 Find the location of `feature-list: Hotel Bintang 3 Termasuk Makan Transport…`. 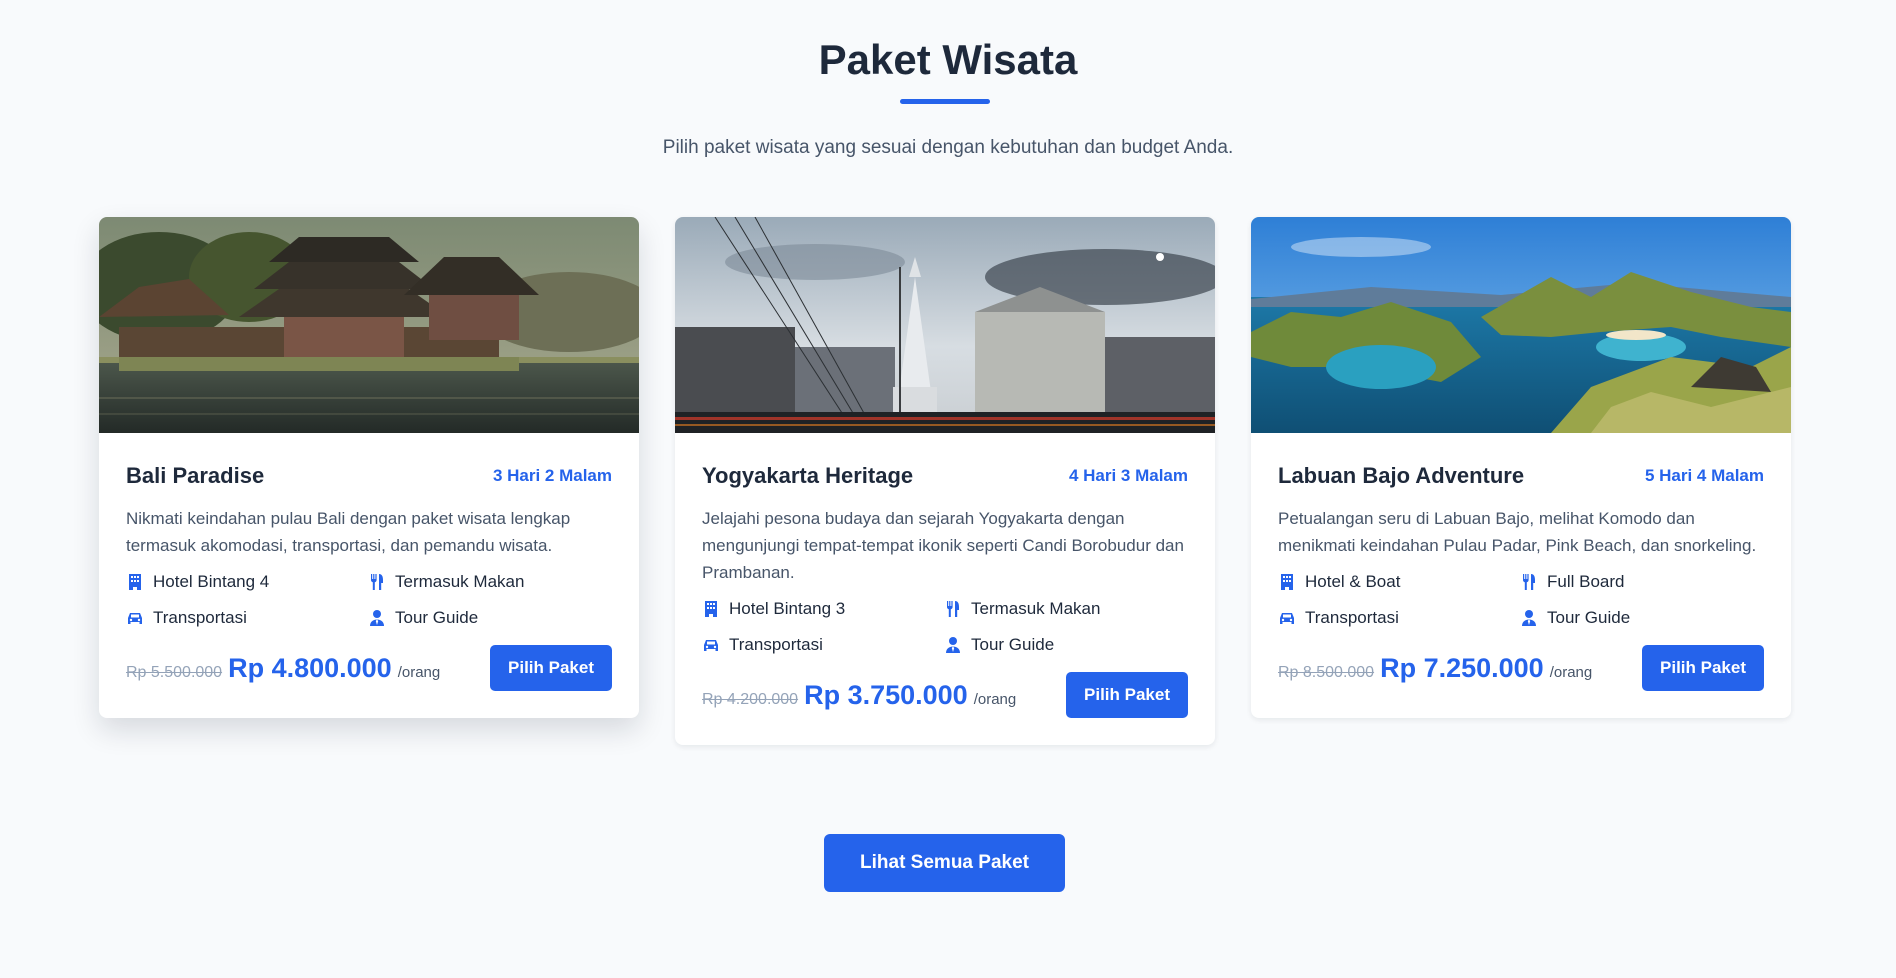

feature-list: Hotel Bintang 3 Termasuk Makan Transport… is located at coordinates (945, 627).